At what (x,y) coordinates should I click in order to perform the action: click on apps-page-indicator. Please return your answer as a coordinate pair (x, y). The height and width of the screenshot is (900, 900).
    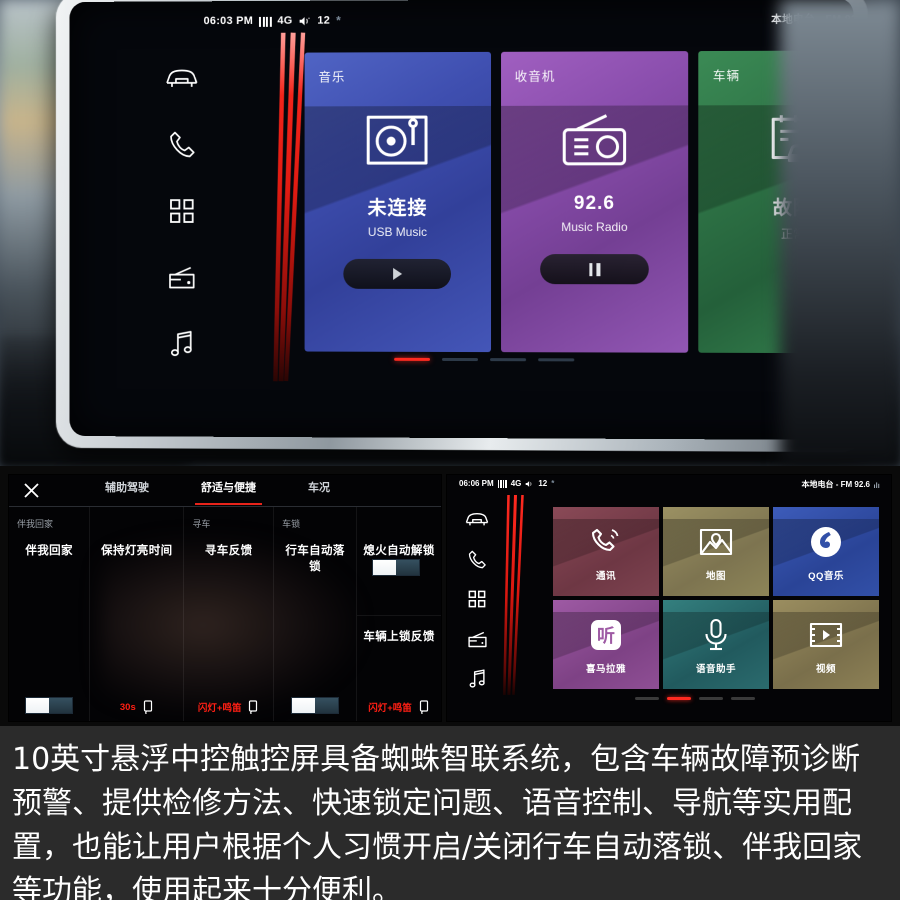
    Looking at the image, I should click on (695, 698).